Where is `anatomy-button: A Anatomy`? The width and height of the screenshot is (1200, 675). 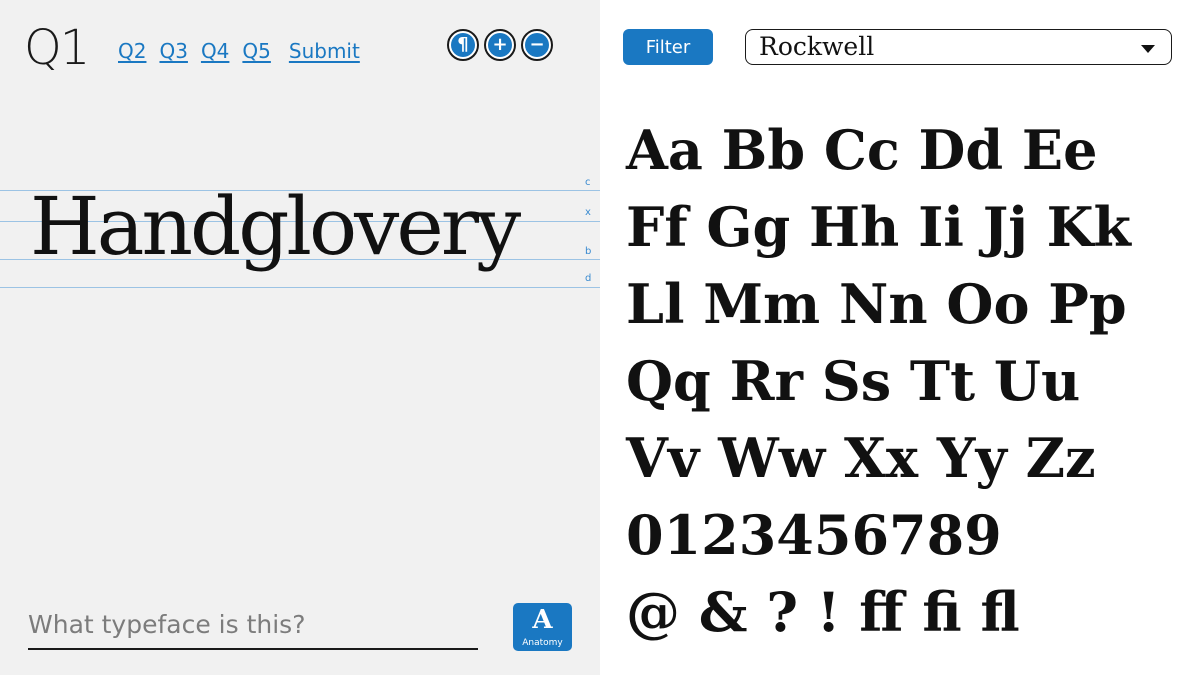 anatomy-button: A Anatomy is located at coordinates (542, 627).